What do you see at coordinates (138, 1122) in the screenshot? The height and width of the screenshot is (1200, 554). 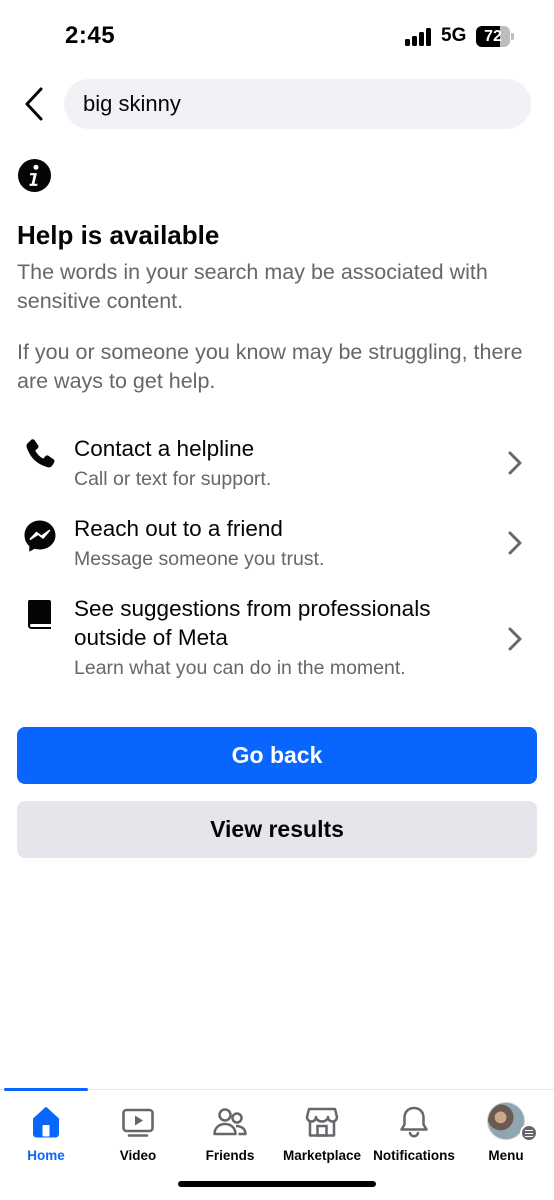 I see `video-icon` at bounding box center [138, 1122].